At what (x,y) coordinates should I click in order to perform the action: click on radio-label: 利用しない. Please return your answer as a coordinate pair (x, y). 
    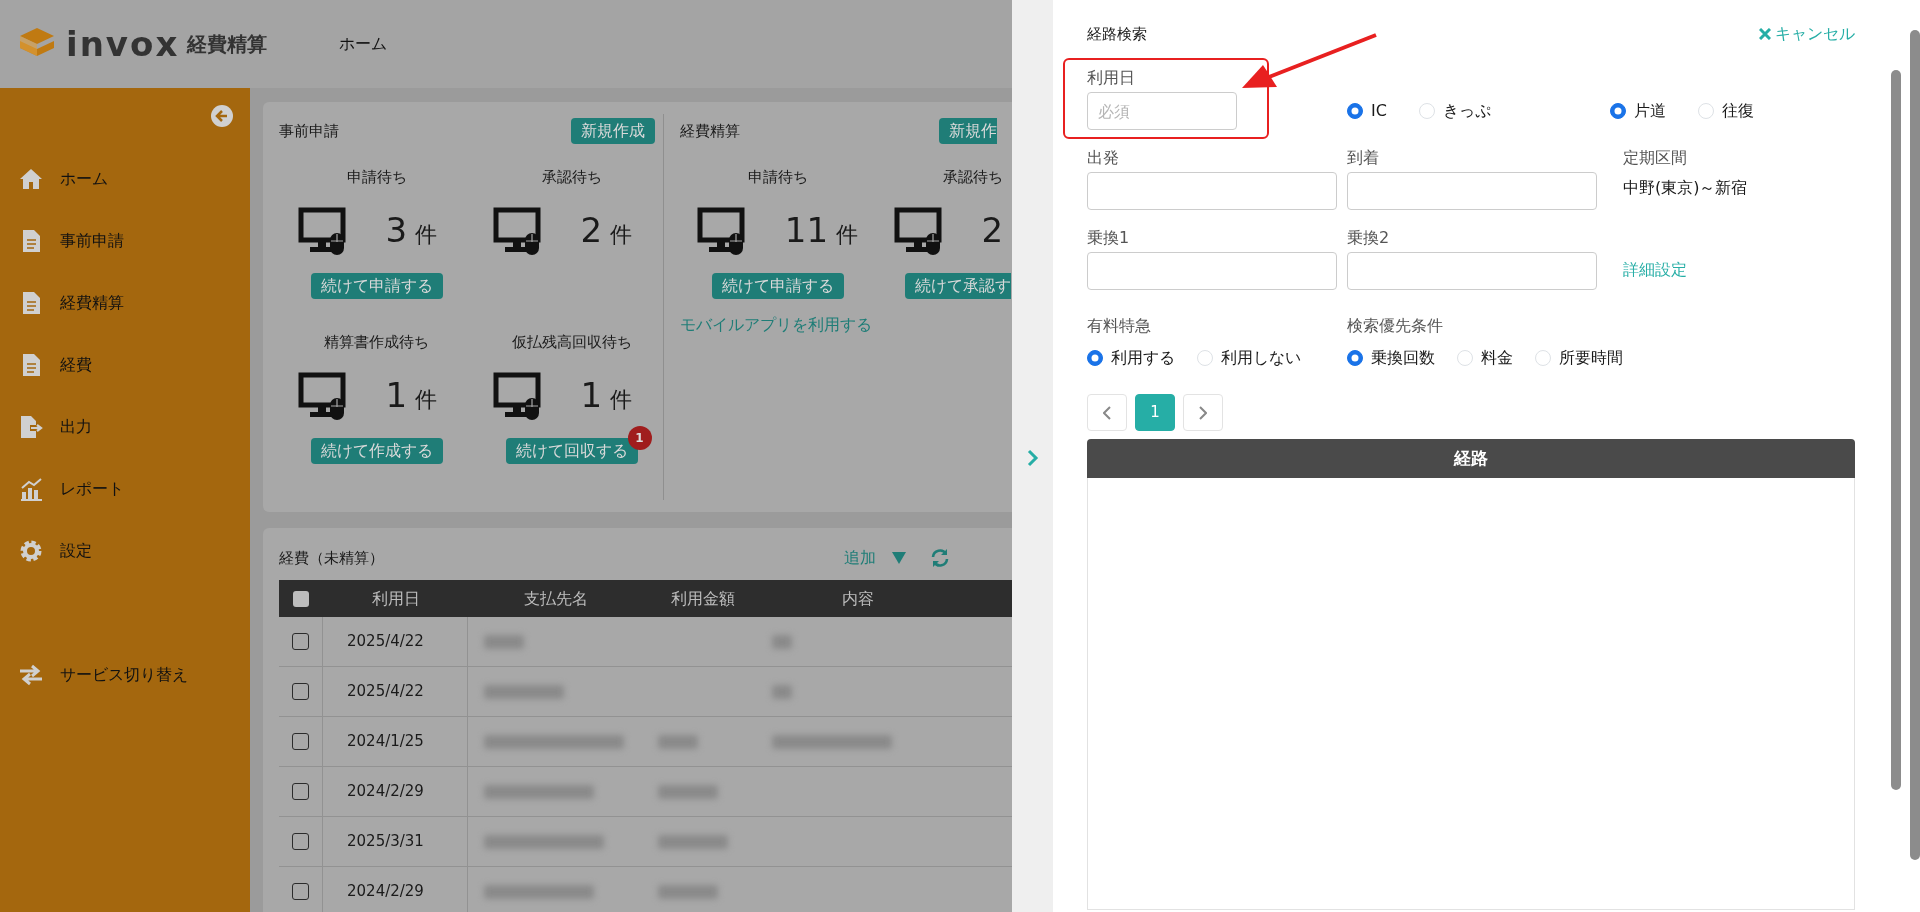
    Looking at the image, I should click on (1261, 358).